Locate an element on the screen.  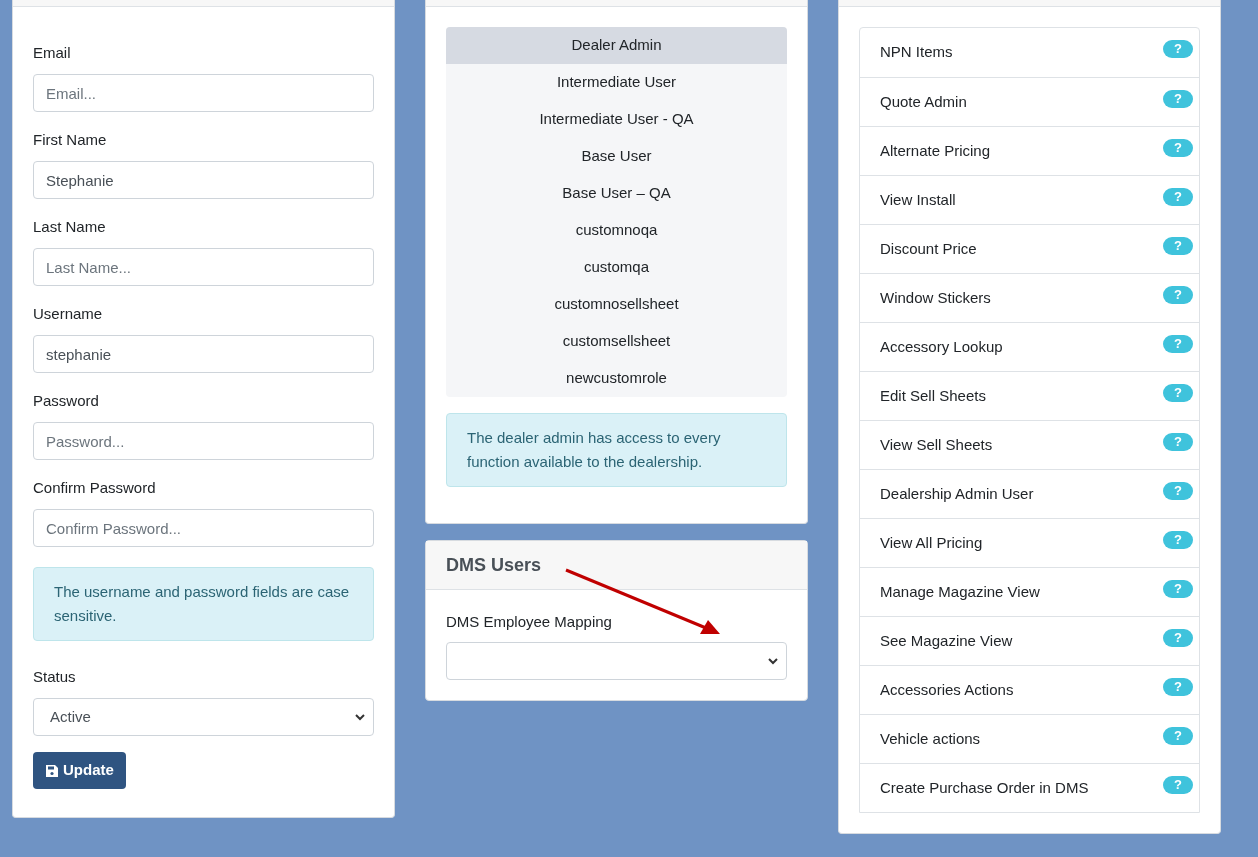
role-item: Base User is located at coordinates (616, 156).